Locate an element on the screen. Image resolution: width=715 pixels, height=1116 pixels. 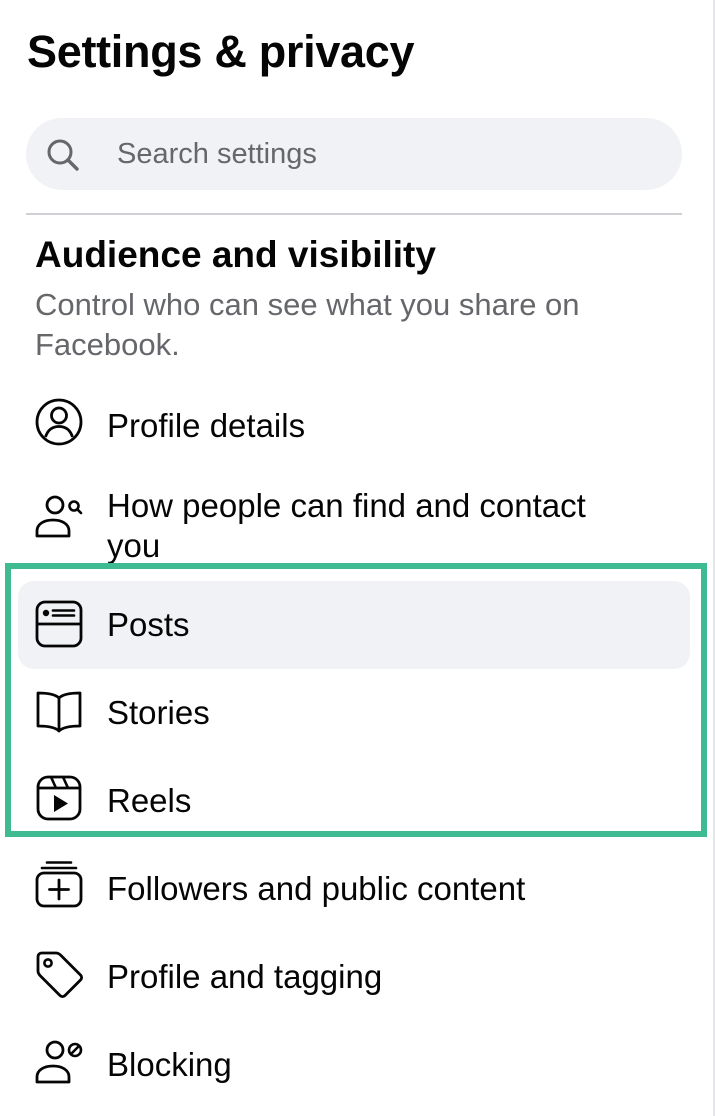
reels-icon is located at coordinates (59, 798).